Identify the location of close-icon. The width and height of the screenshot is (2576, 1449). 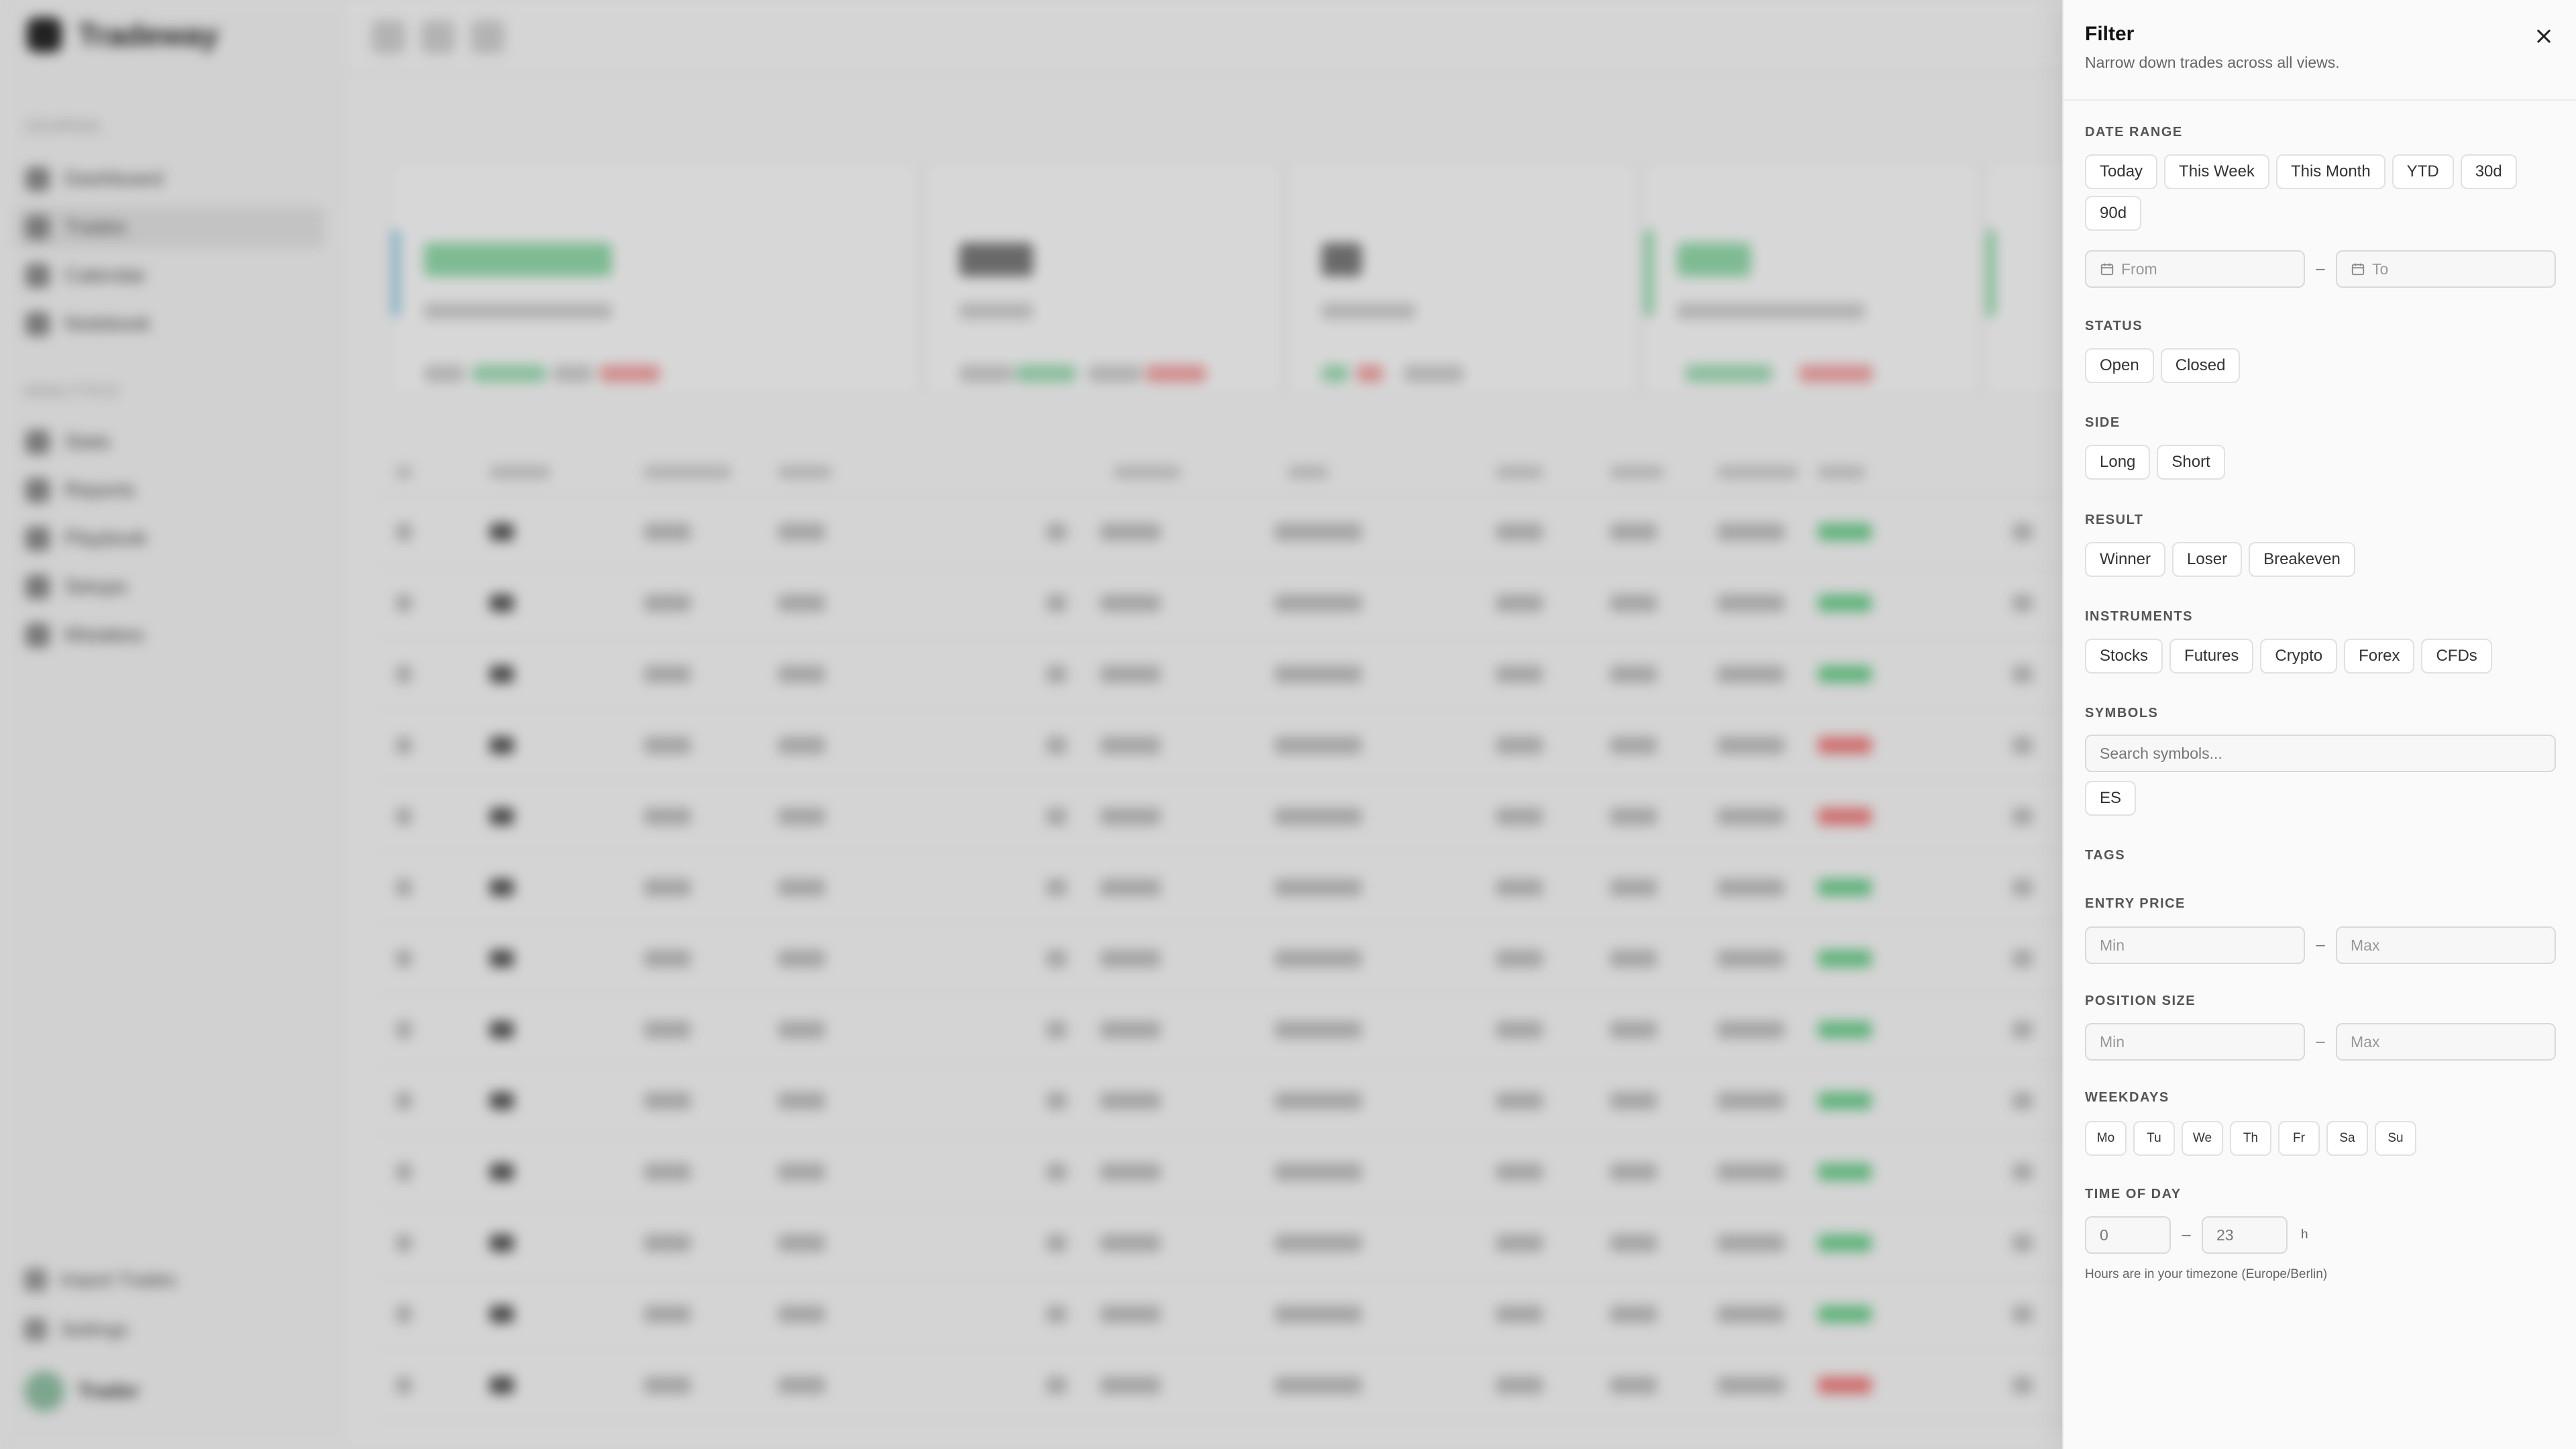
(2544, 36).